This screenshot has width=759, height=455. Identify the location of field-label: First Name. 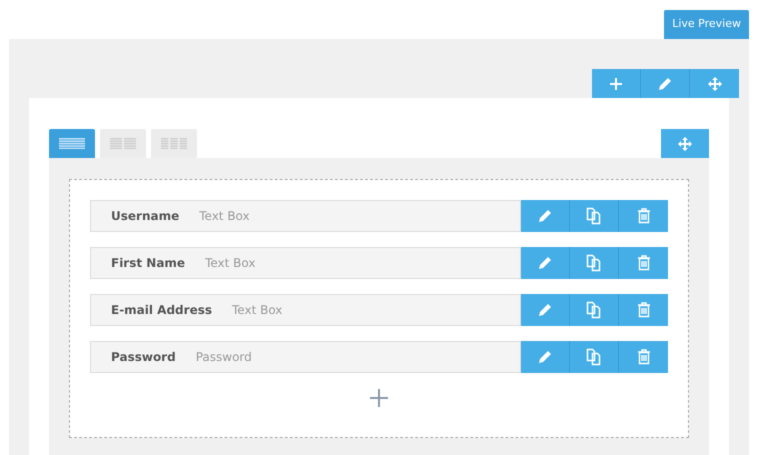
(148, 263).